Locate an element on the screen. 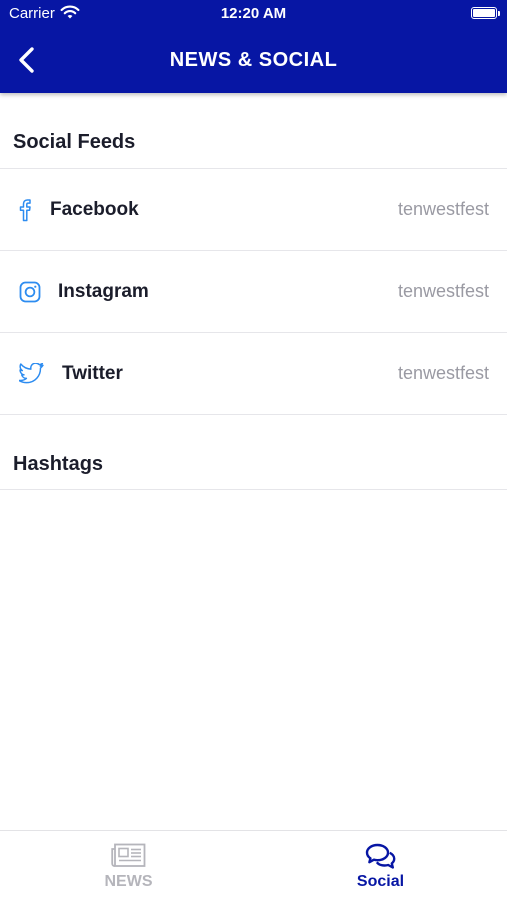 Image resolution: width=507 pixels, height=901 pixels. social-row-facebook: Facebook tenwestfest is located at coordinates (253, 209).